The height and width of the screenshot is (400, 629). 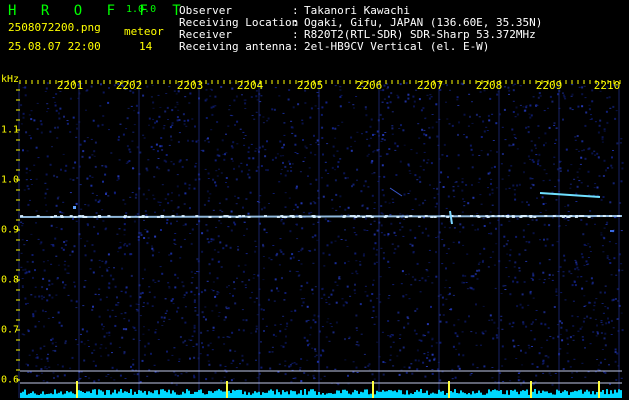 What do you see at coordinates (430, 85) in the screenshot?
I see `time-tick-label: 2207` at bounding box center [430, 85].